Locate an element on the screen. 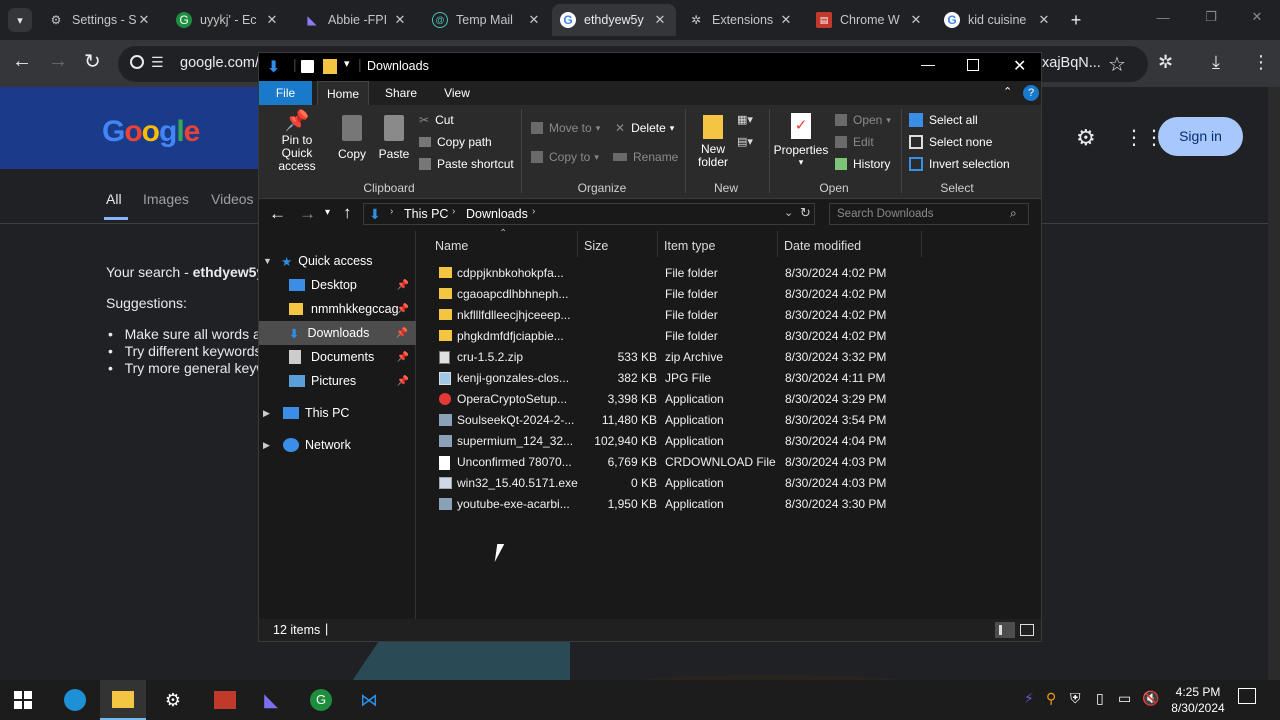 This screenshot has width=1280, height=720. clock: 4:25 PM 8/30/2024 is located at coordinates (1198, 700).